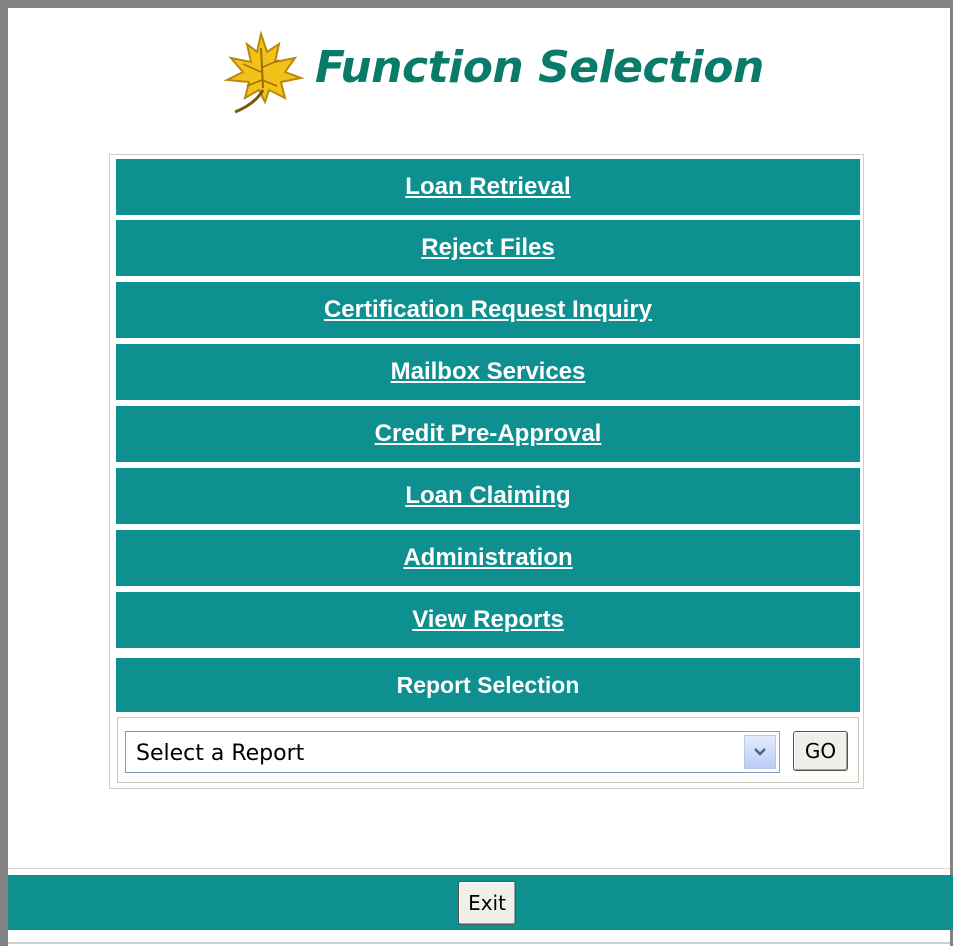 This screenshot has height=946, width=953. I want to click on credit-pre-approval-link: Credit Pre-Approval, so click(488, 434).